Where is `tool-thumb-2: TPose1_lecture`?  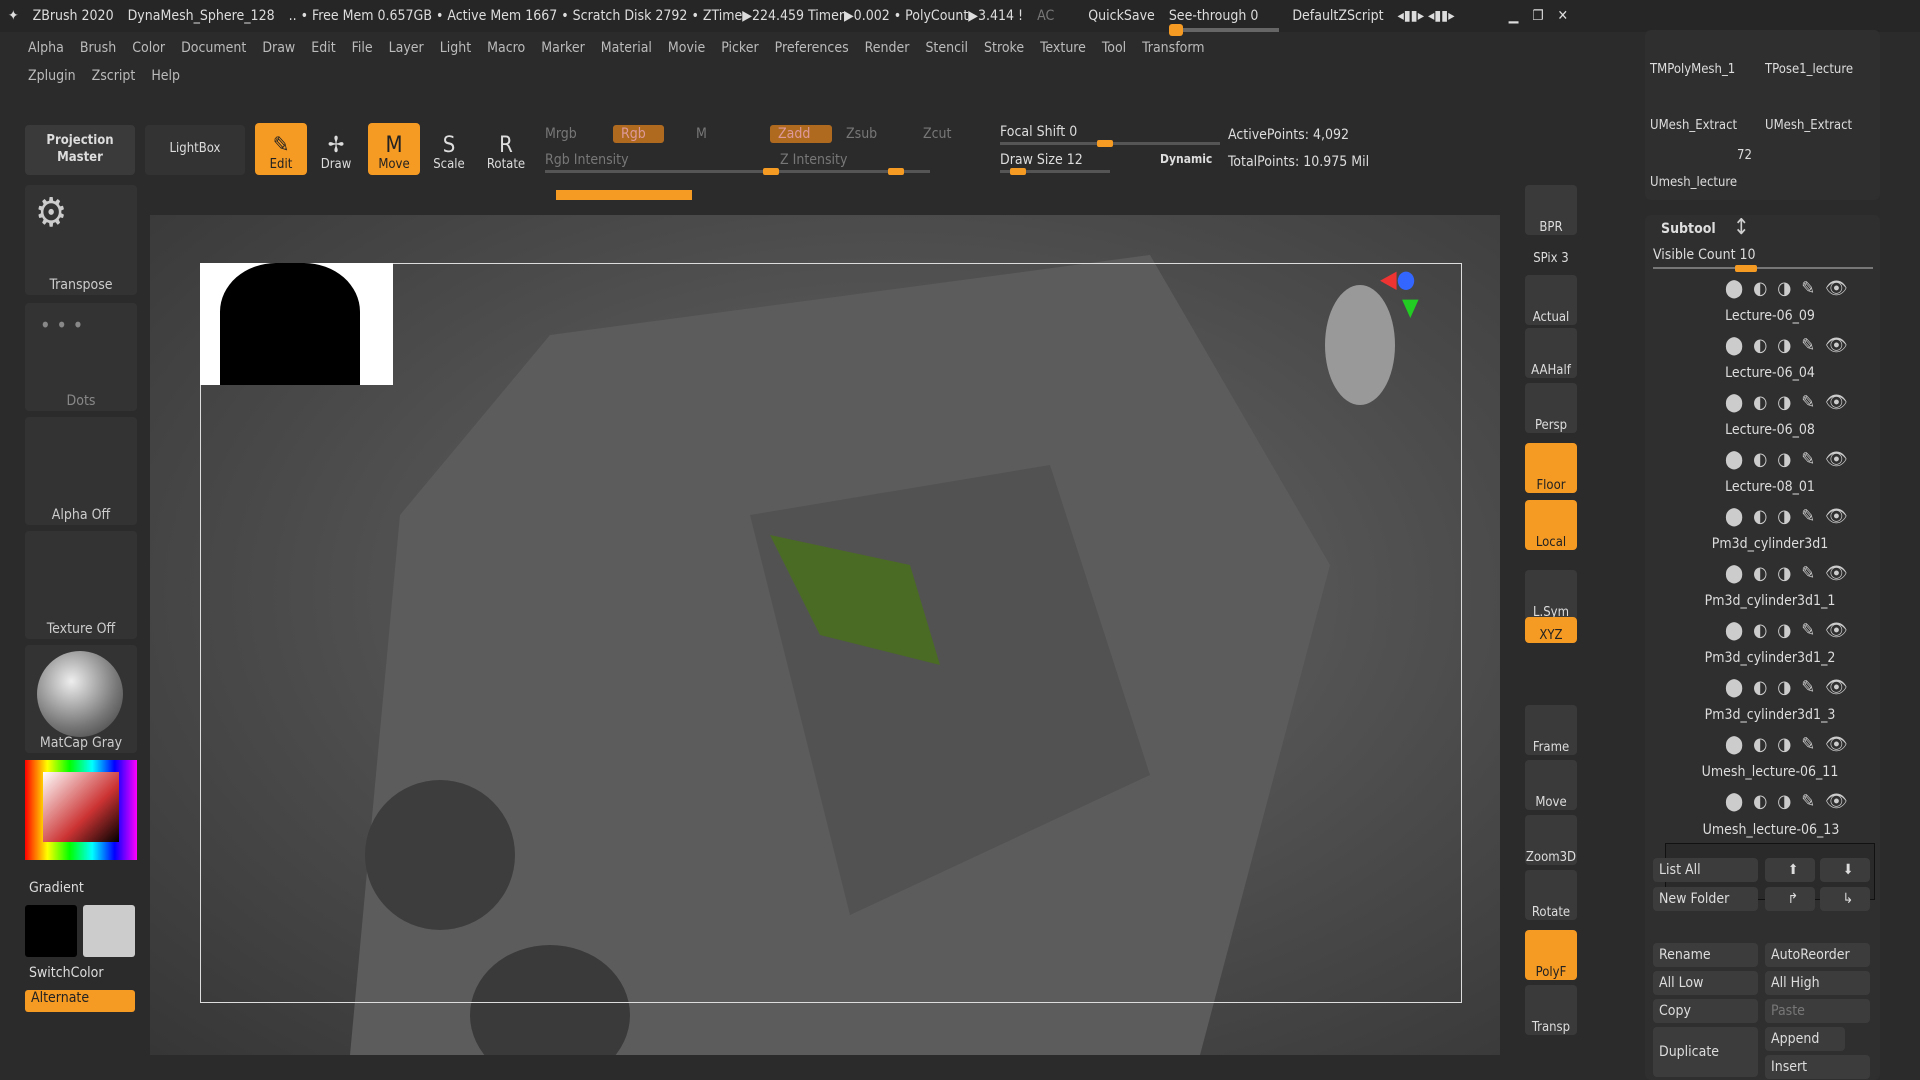
tool-thumb-2: TPose1_lecture is located at coordinates (1809, 69).